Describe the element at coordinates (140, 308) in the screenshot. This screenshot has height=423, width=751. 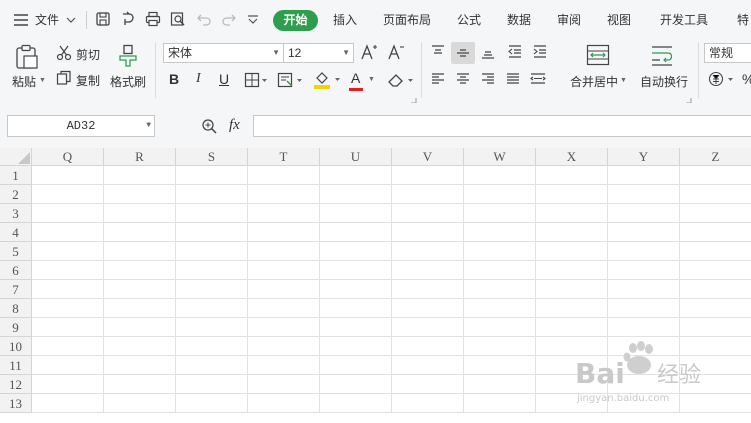
I see `cell-r8` at that location.